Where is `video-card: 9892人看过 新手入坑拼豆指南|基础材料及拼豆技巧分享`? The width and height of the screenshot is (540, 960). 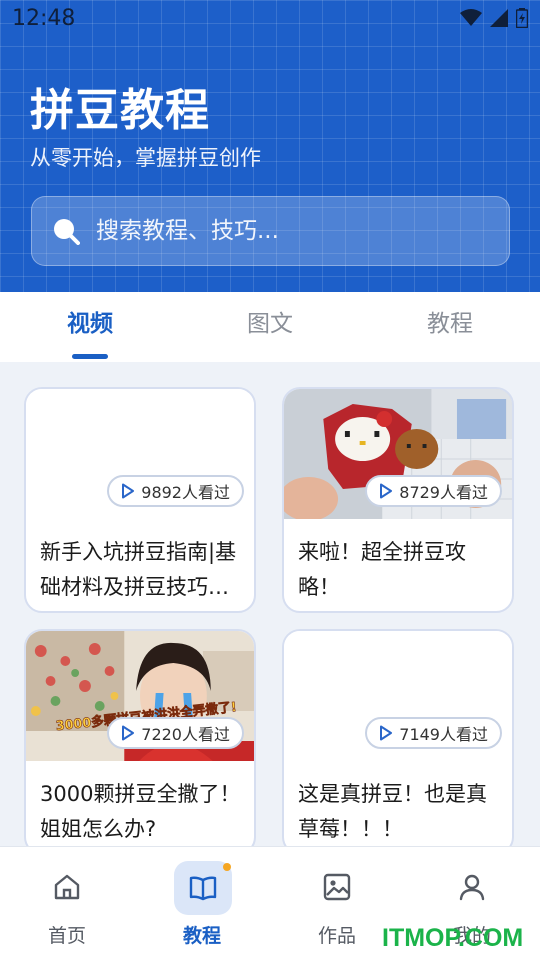 video-card: 9892人看过 新手入坑拼豆指南|基础材料及拼豆技巧分享 is located at coordinates (140, 500).